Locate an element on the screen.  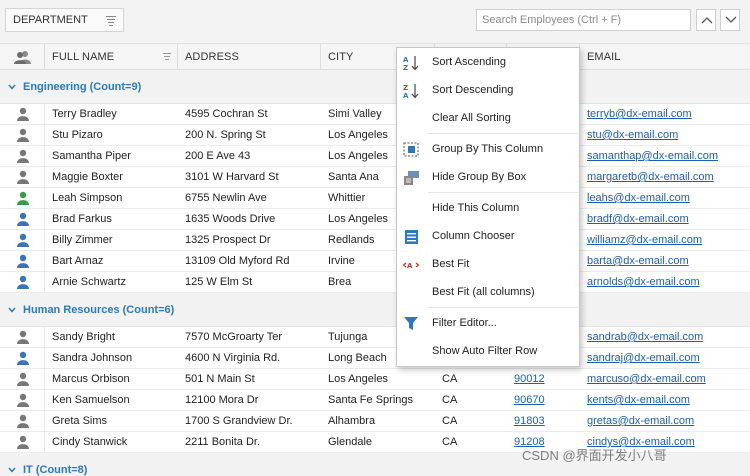
menu-item-label: Group By This Column is located at coordinates (488, 149).